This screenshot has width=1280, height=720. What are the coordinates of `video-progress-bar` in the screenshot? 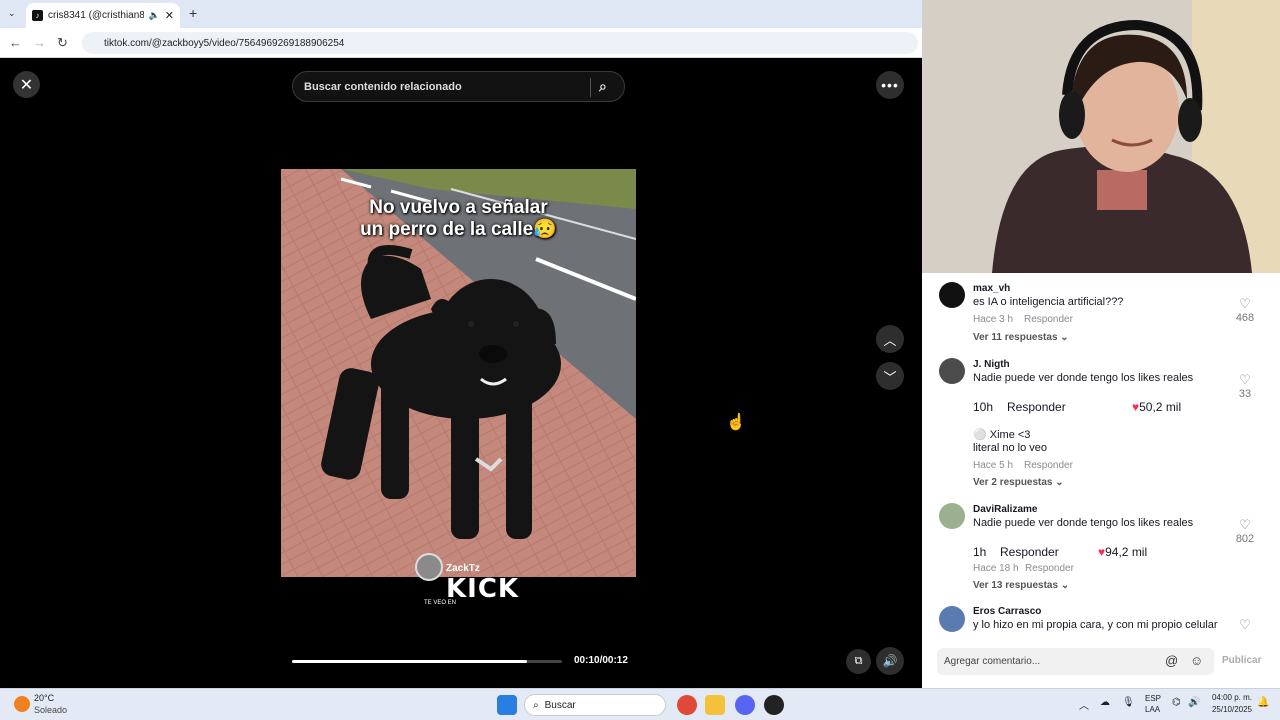 It's located at (427, 661).